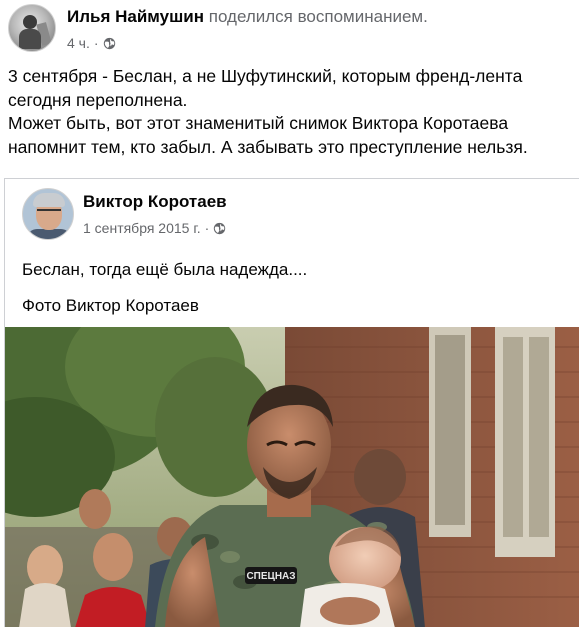  What do you see at coordinates (91, 43) in the screenshot?
I see `post-meta: 4 ч. ·` at bounding box center [91, 43].